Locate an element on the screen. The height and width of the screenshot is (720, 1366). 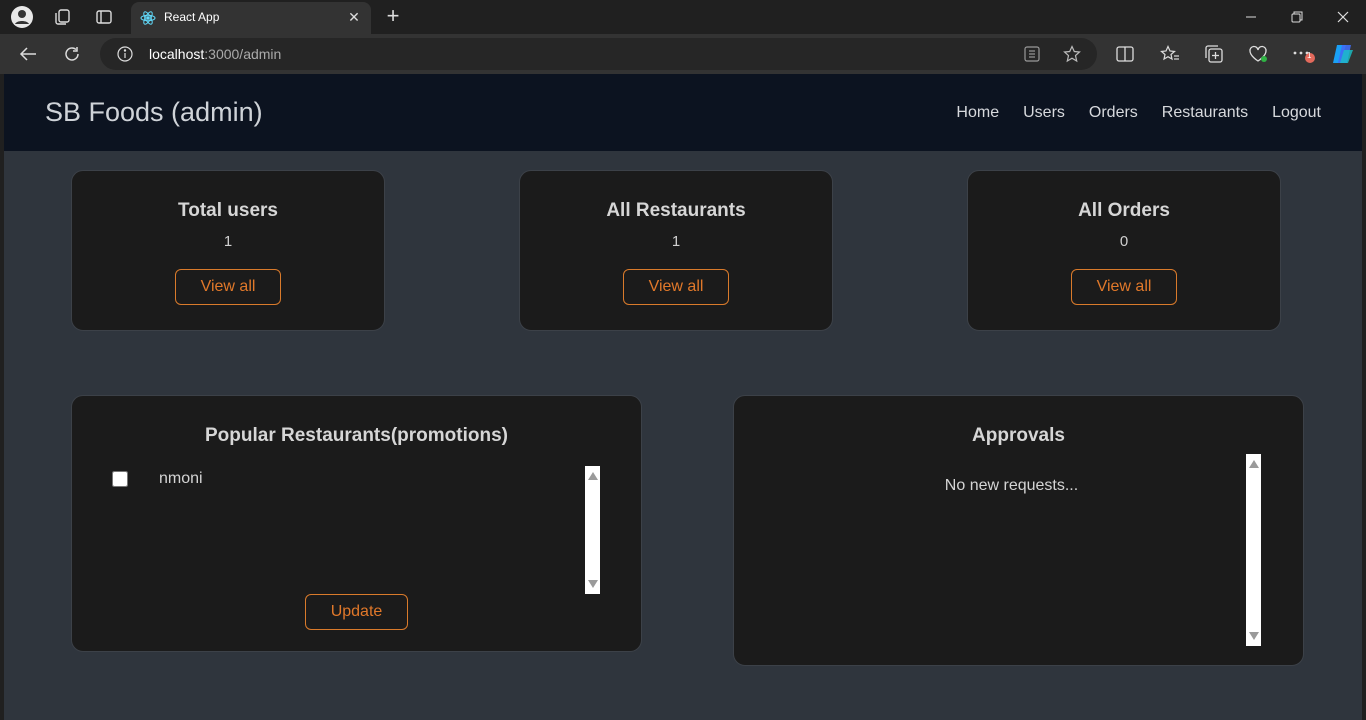
copilot-icon is located at coordinates (1343, 54).